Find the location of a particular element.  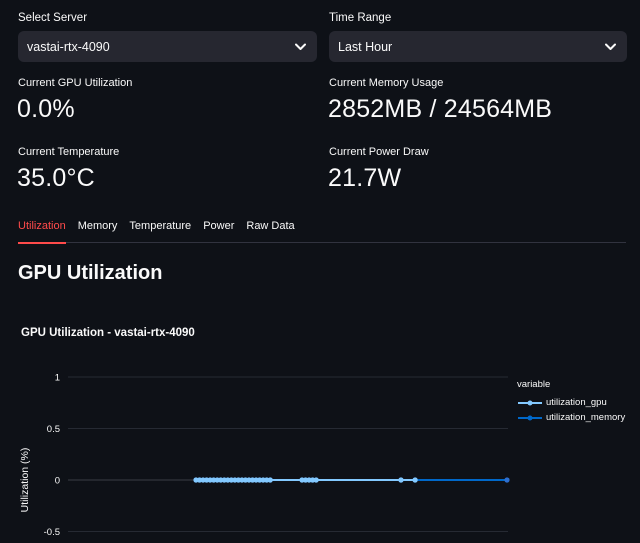

y-axis-label: Utilization (%) is located at coordinates (25, 480).